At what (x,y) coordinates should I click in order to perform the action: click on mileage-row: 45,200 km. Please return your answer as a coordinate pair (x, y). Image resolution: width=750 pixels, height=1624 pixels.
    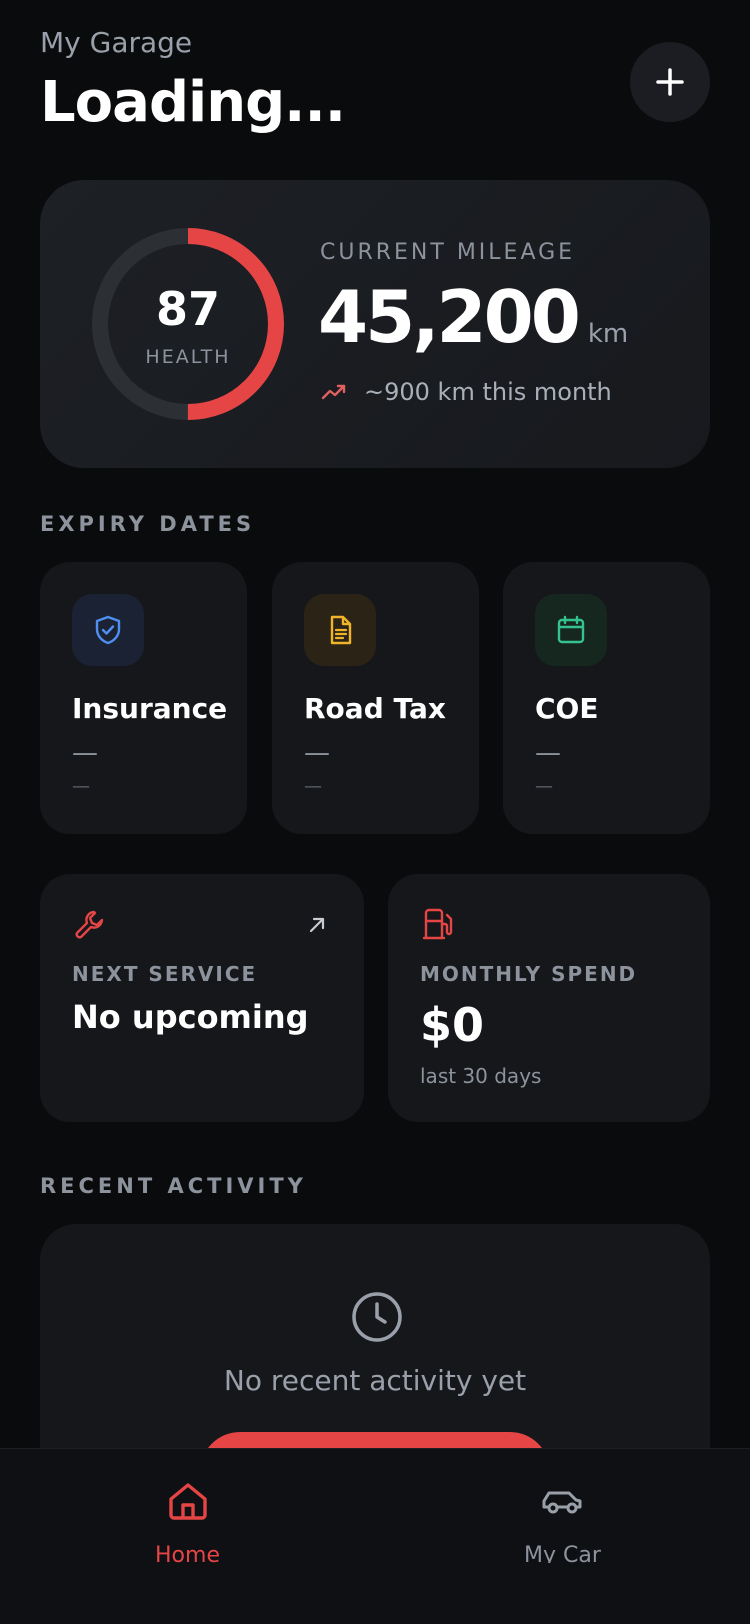
    Looking at the image, I should click on (473, 317).